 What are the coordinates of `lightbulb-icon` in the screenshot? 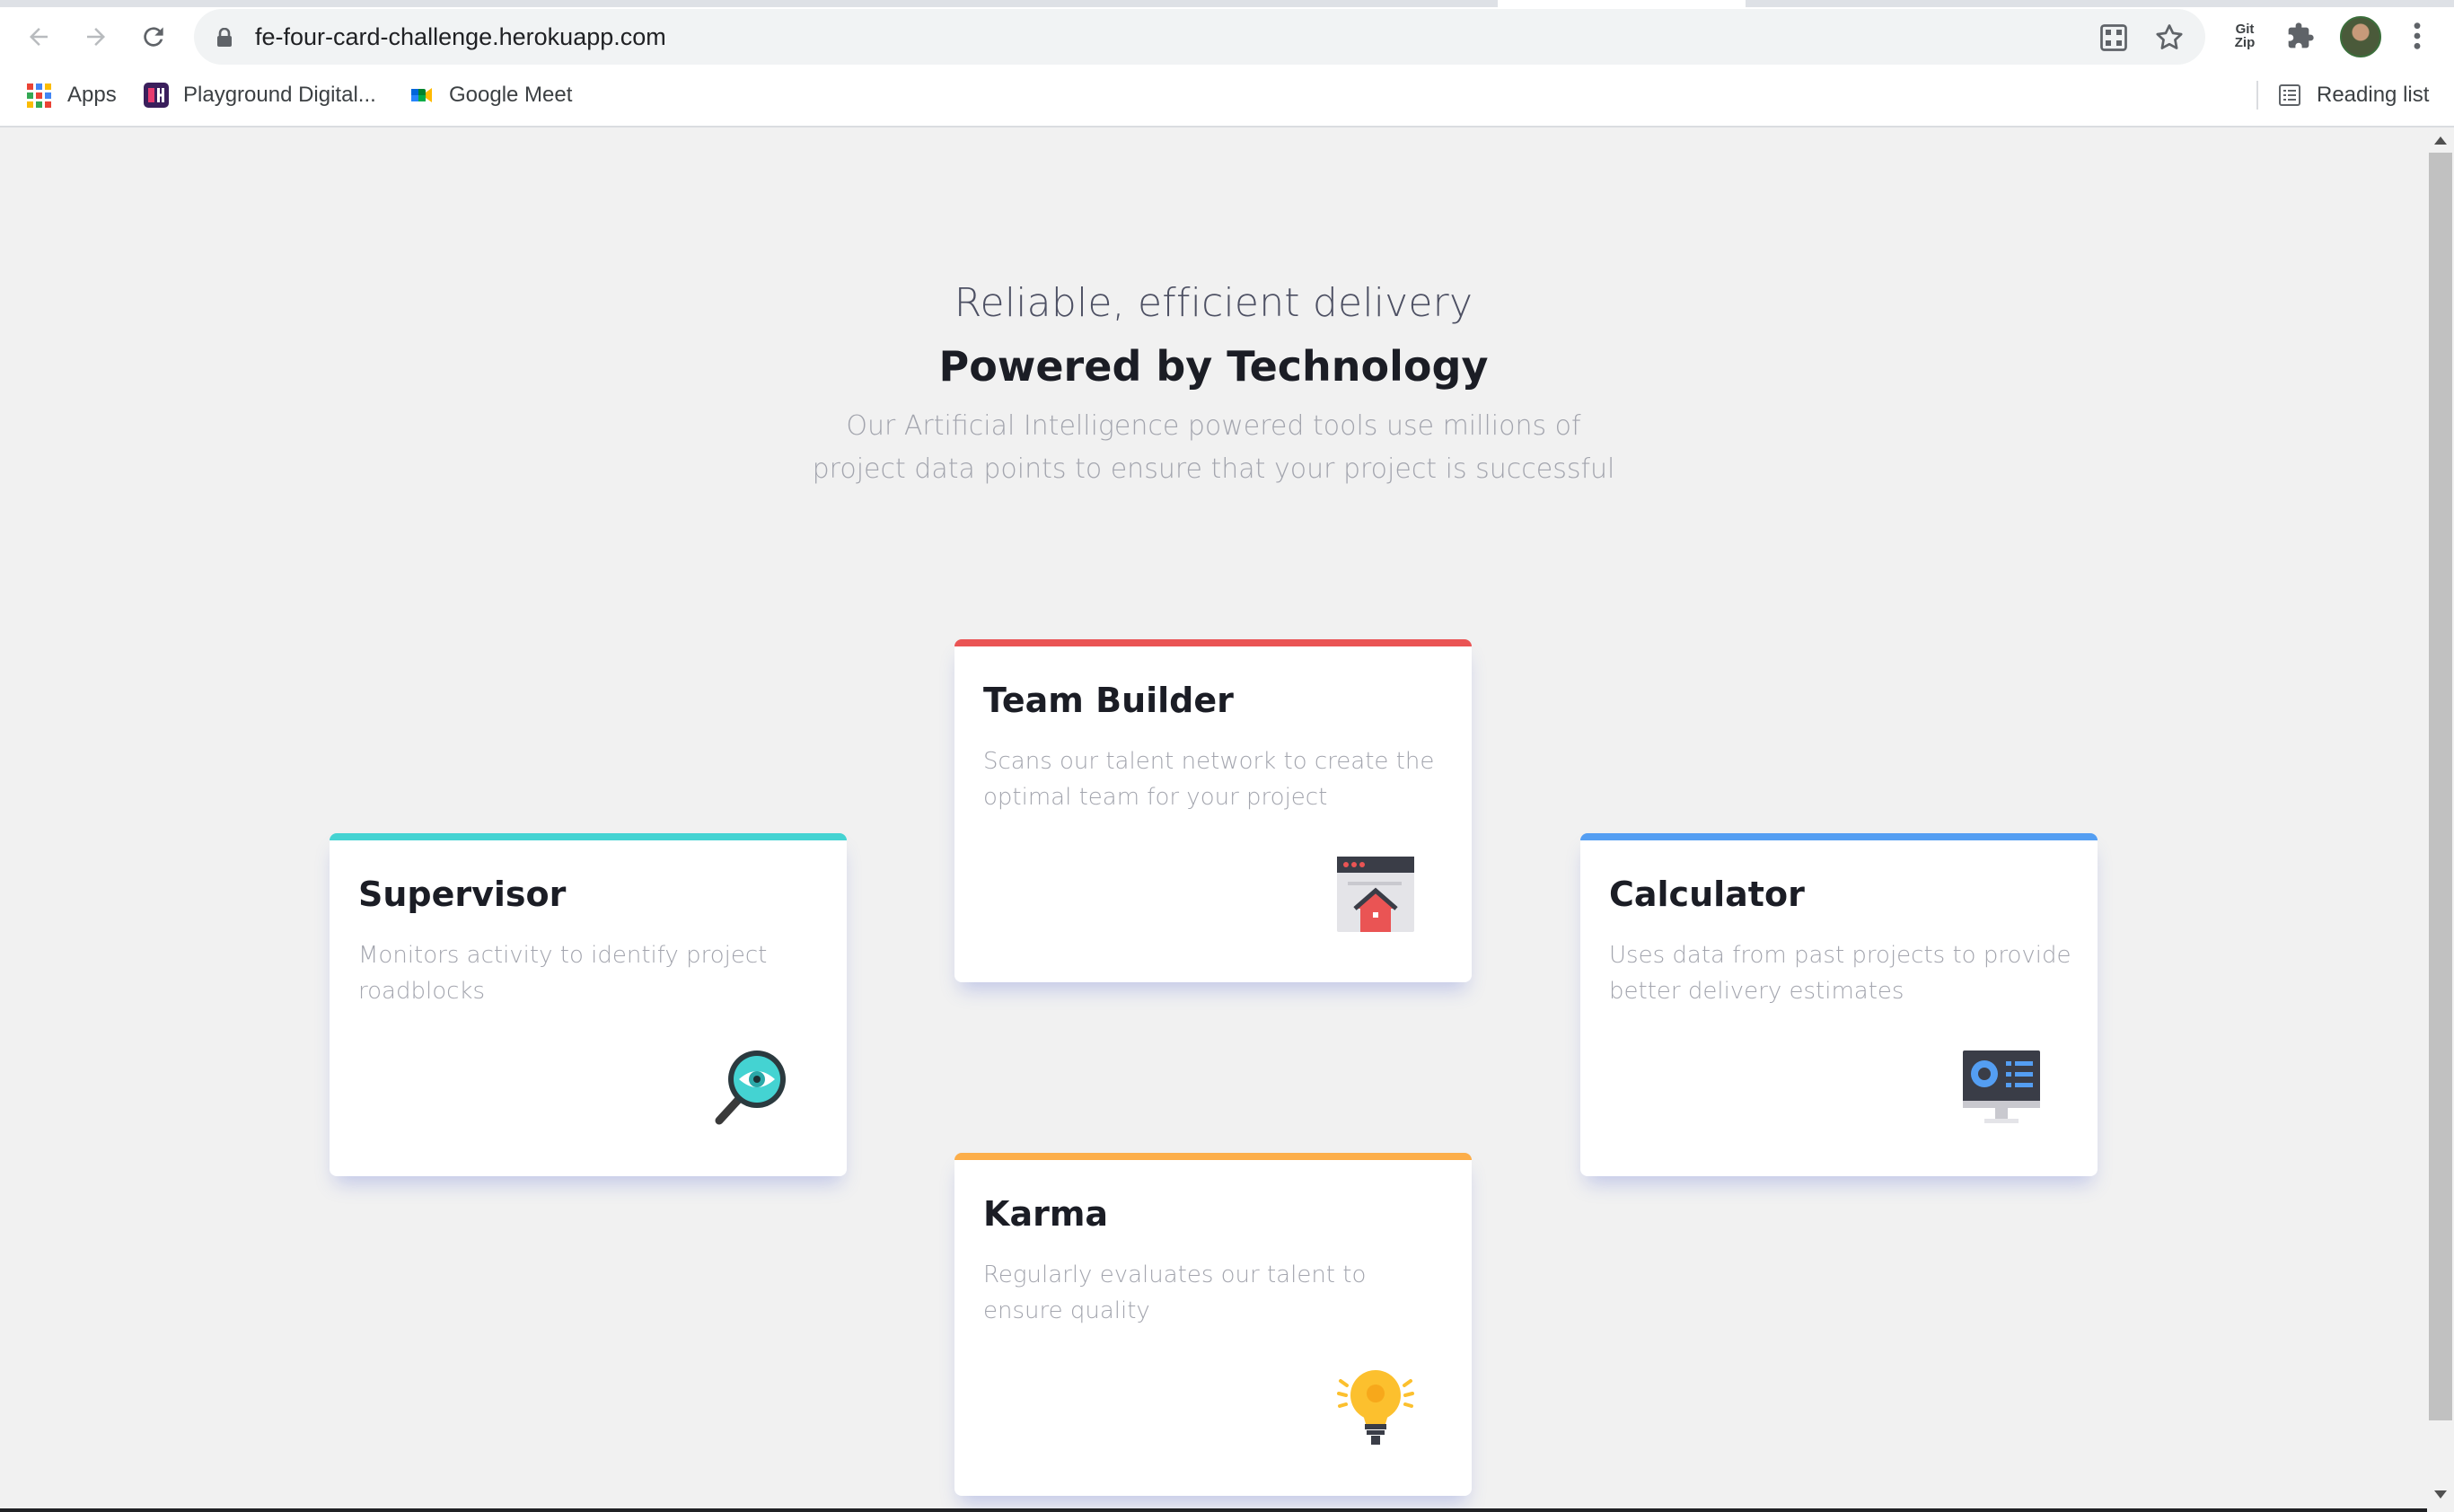 It's located at (1376, 1407).